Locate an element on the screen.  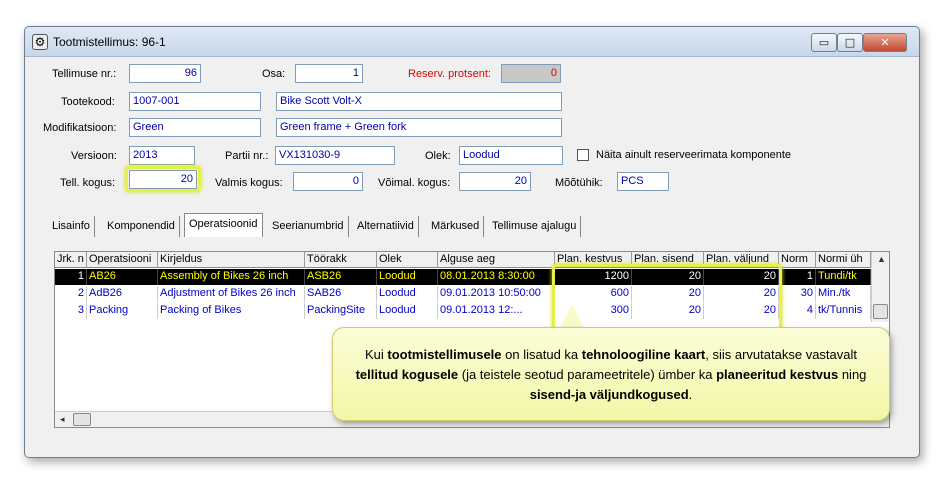
title-bar: ⚙ Tootmistellimus: 96-1 ▭ □ ✕ is located at coordinates (472, 42).